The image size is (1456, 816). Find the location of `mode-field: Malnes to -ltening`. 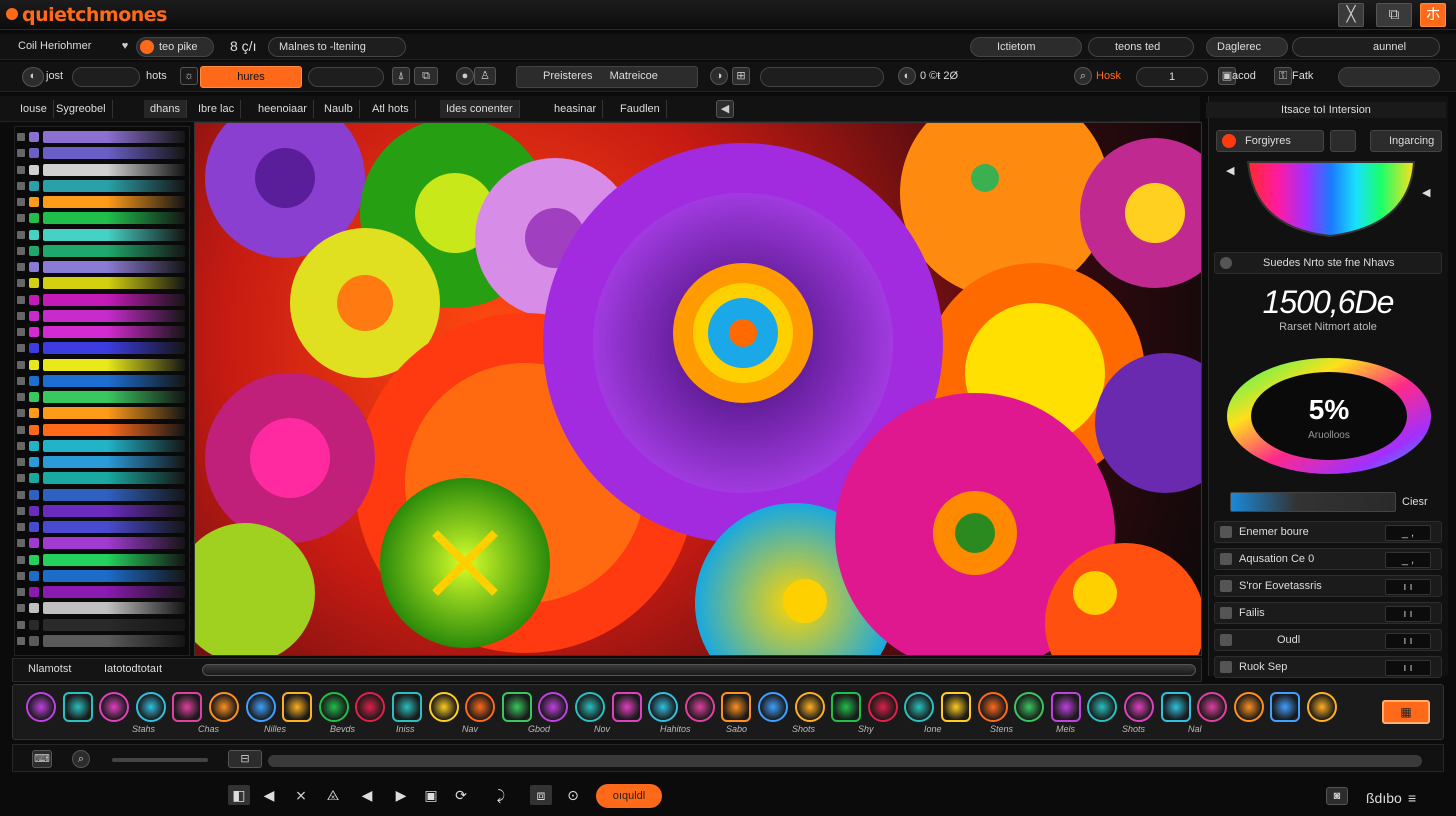

mode-field: Malnes to -ltening is located at coordinates (337, 47).